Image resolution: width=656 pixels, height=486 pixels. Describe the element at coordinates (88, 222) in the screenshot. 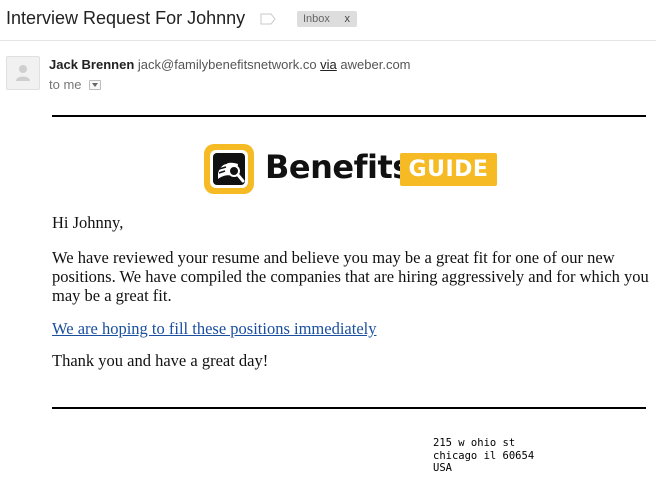

I see `greeting: Hi Johnny,` at that location.